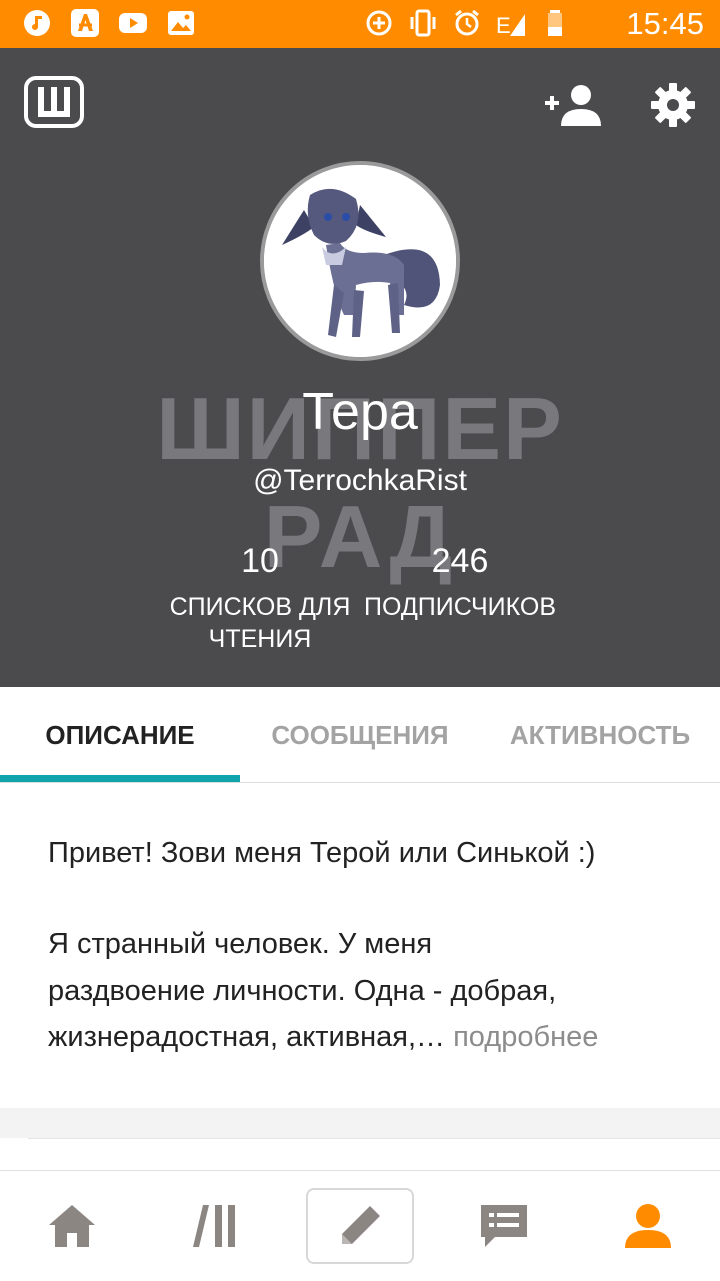 The height and width of the screenshot is (1281, 720). I want to click on profile-tabs: ОПИСАНИЕ СООБЩЕНИЯ АКТИВНОСТЬ, so click(360, 735).